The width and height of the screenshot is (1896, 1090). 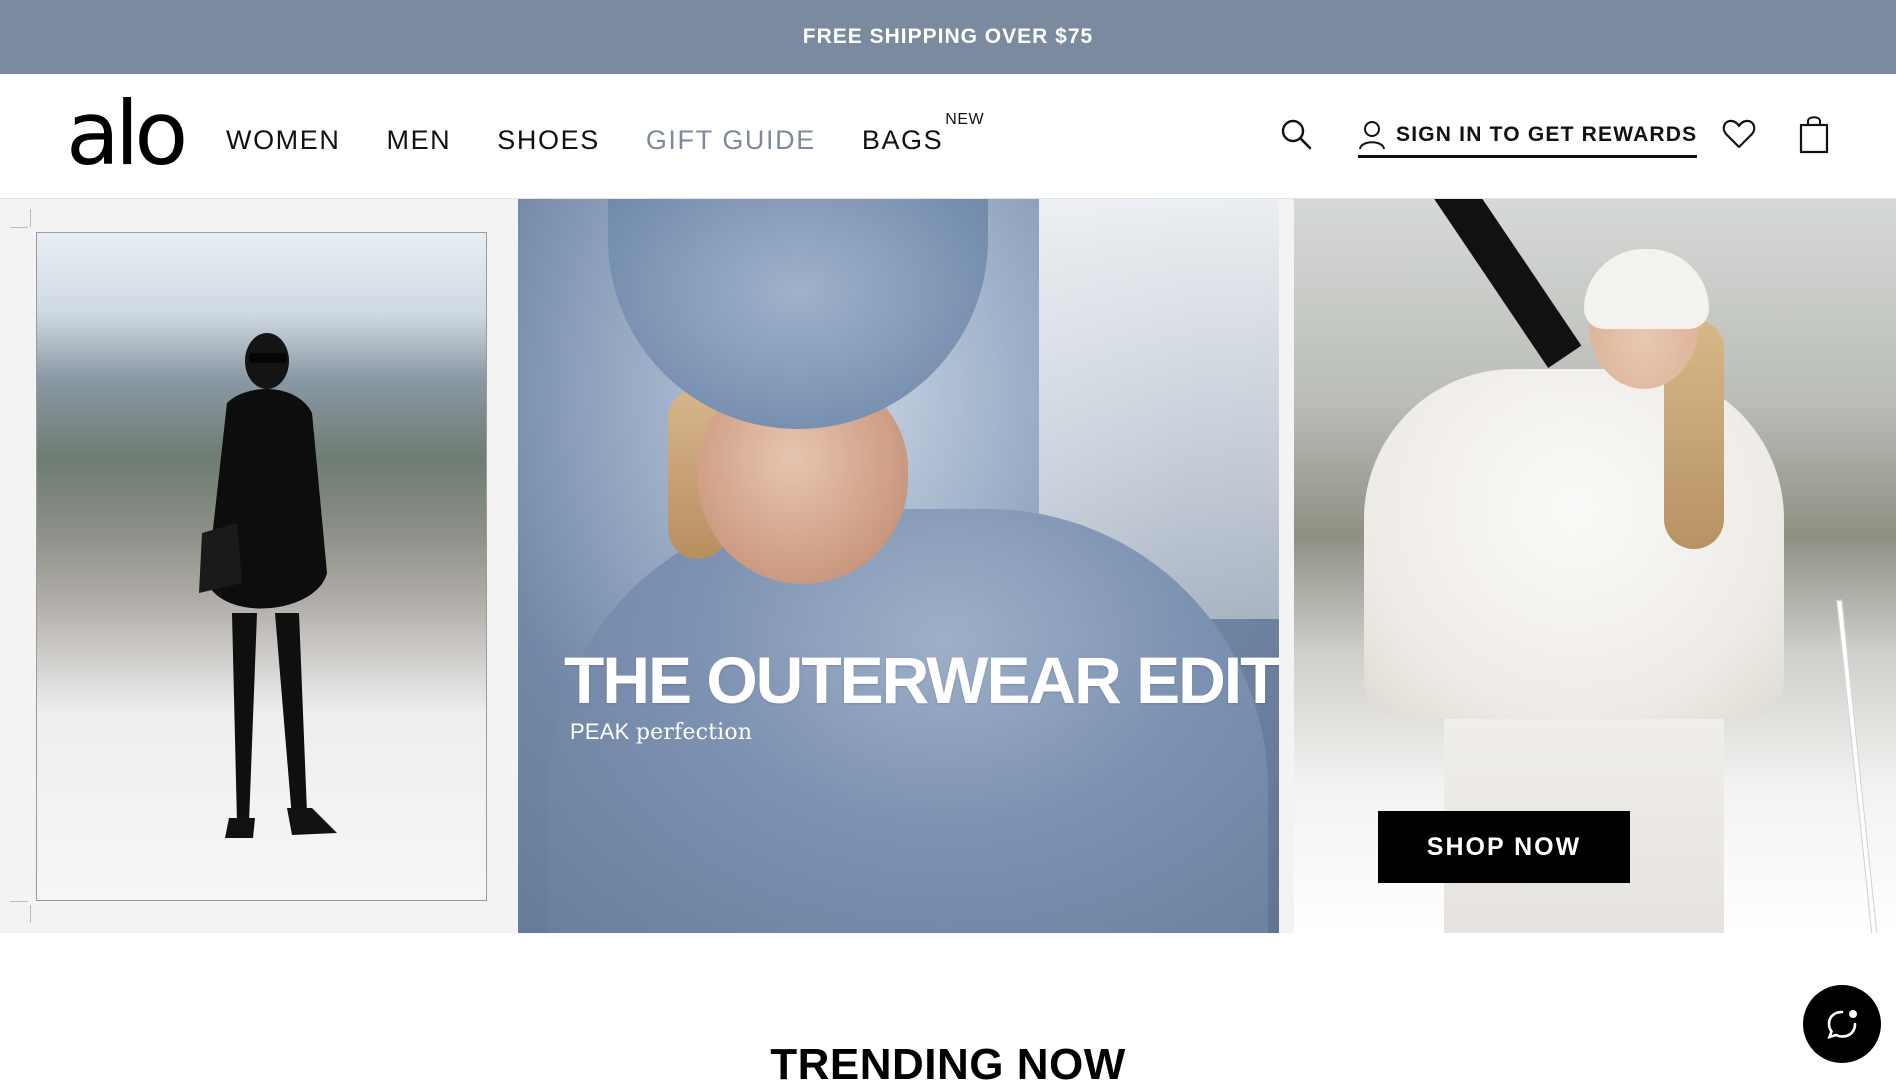 I want to click on hero-subtitle: PEAK perfection, so click(x=661, y=732).